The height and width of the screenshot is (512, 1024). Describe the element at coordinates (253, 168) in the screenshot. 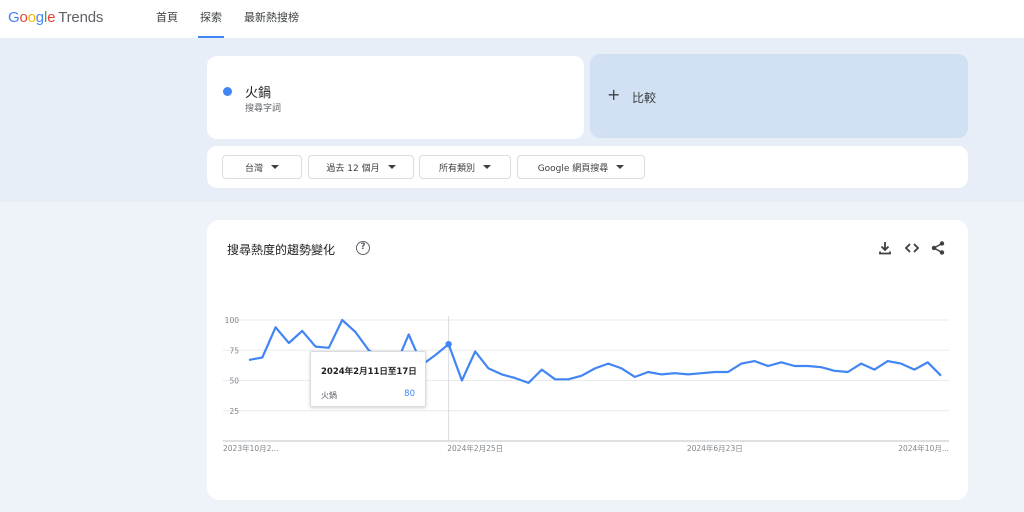

I see `filter-region-label: 台灣` at that location.